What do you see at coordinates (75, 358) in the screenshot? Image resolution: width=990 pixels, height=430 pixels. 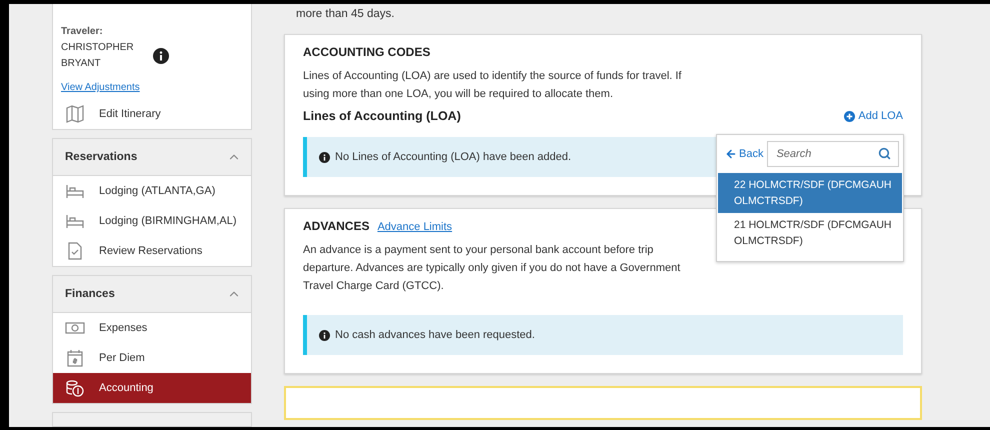 I see `calendar-dollar-icon` at bounding box center [75, 358].